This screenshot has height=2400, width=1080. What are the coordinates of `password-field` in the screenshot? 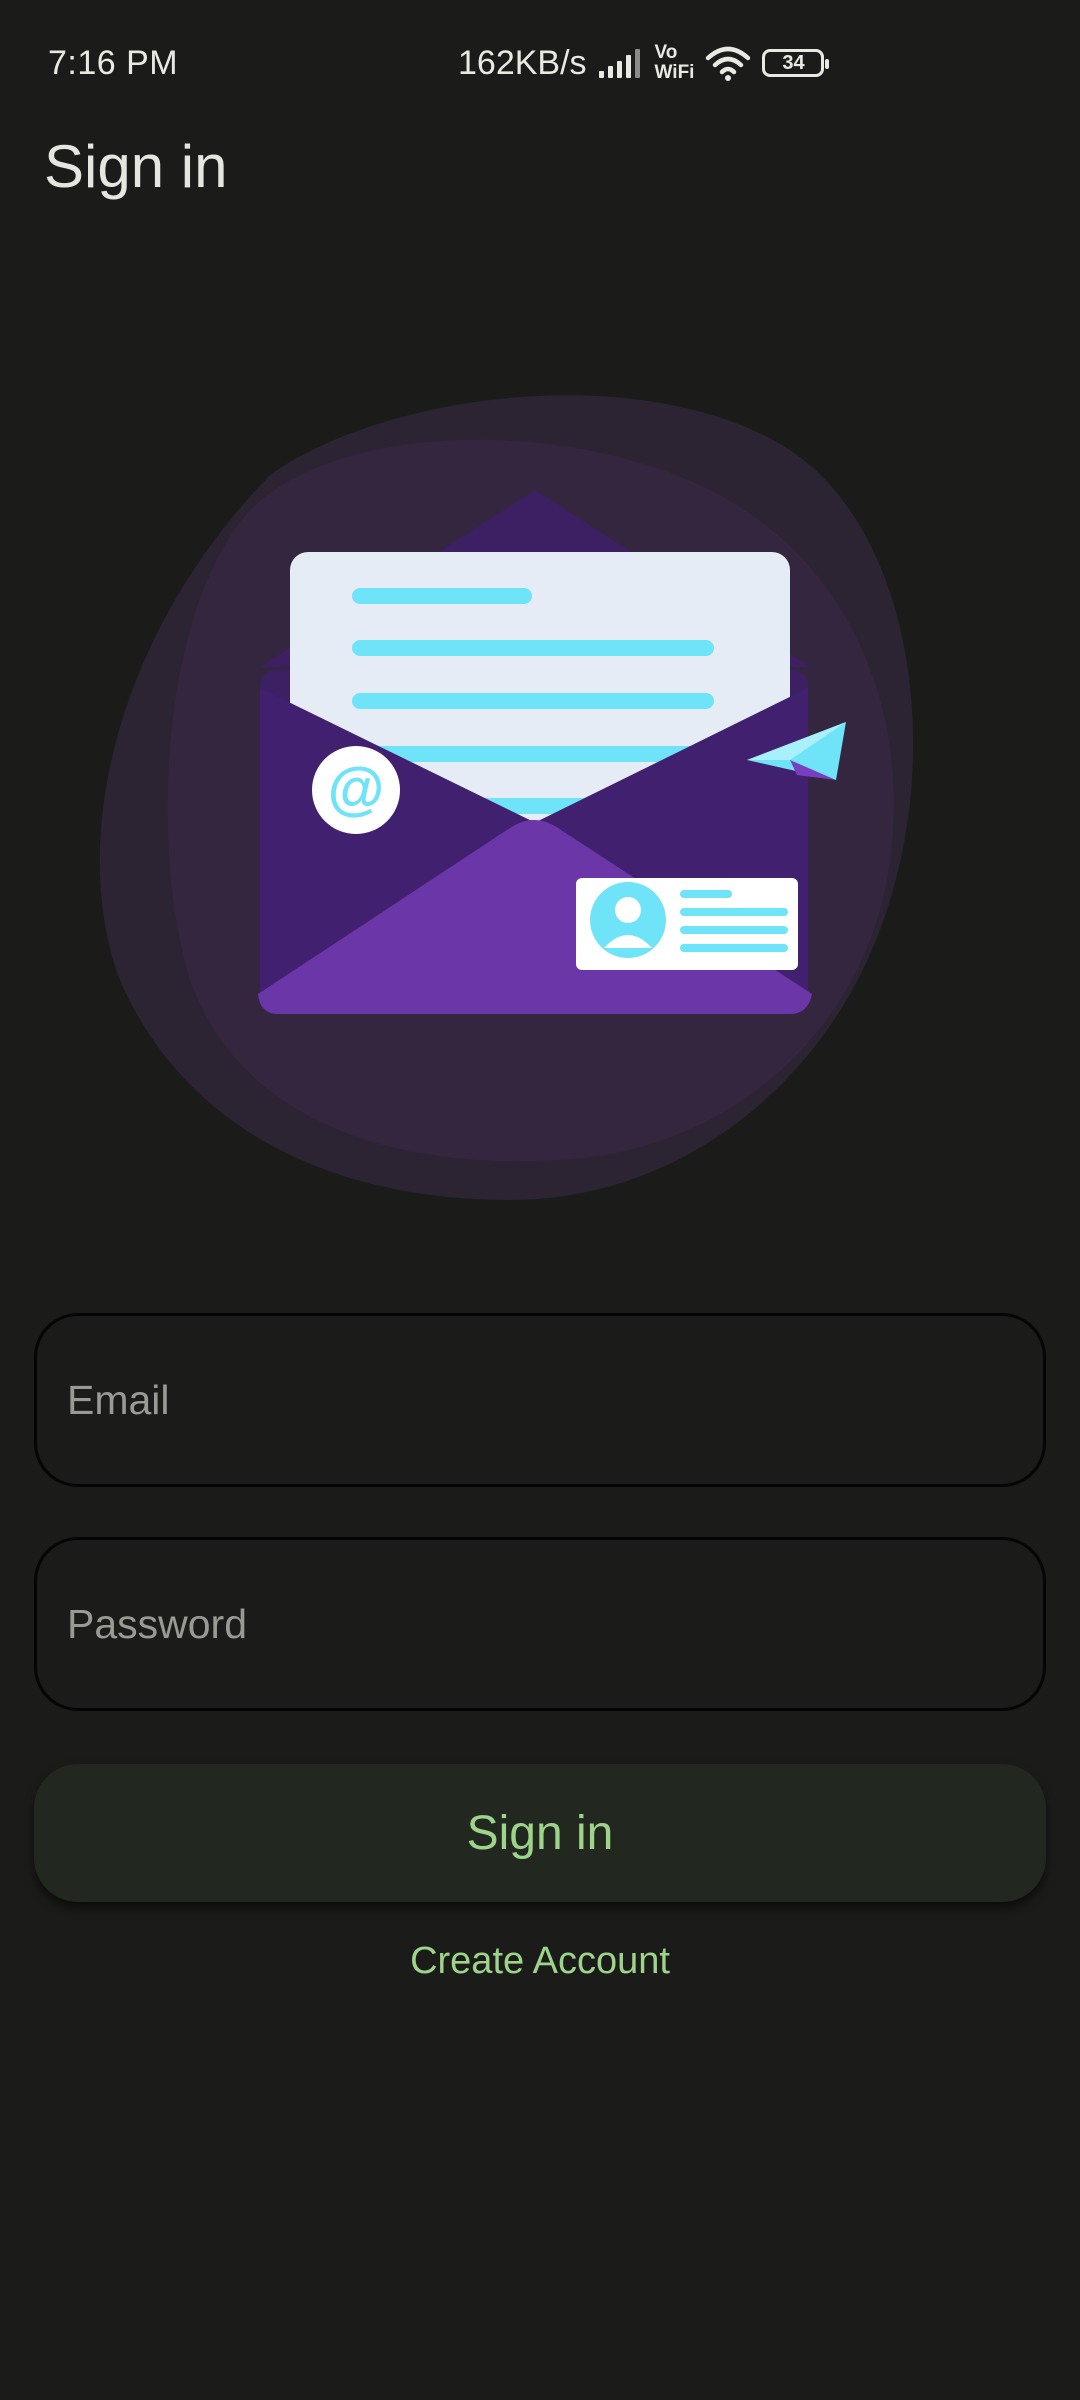 It's located at (540, 1624).